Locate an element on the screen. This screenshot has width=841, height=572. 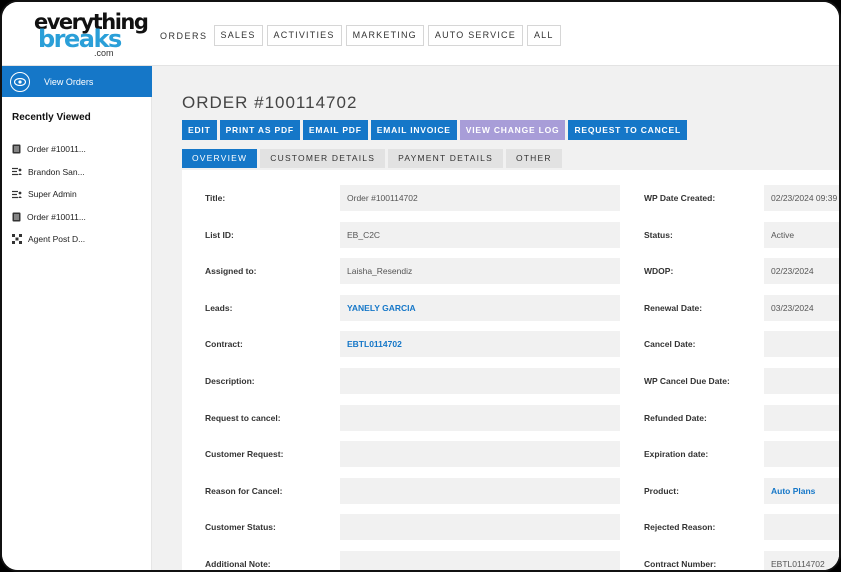
print-as-pdf-button: PRINT AS PDF is located at coordinates (259, 130).